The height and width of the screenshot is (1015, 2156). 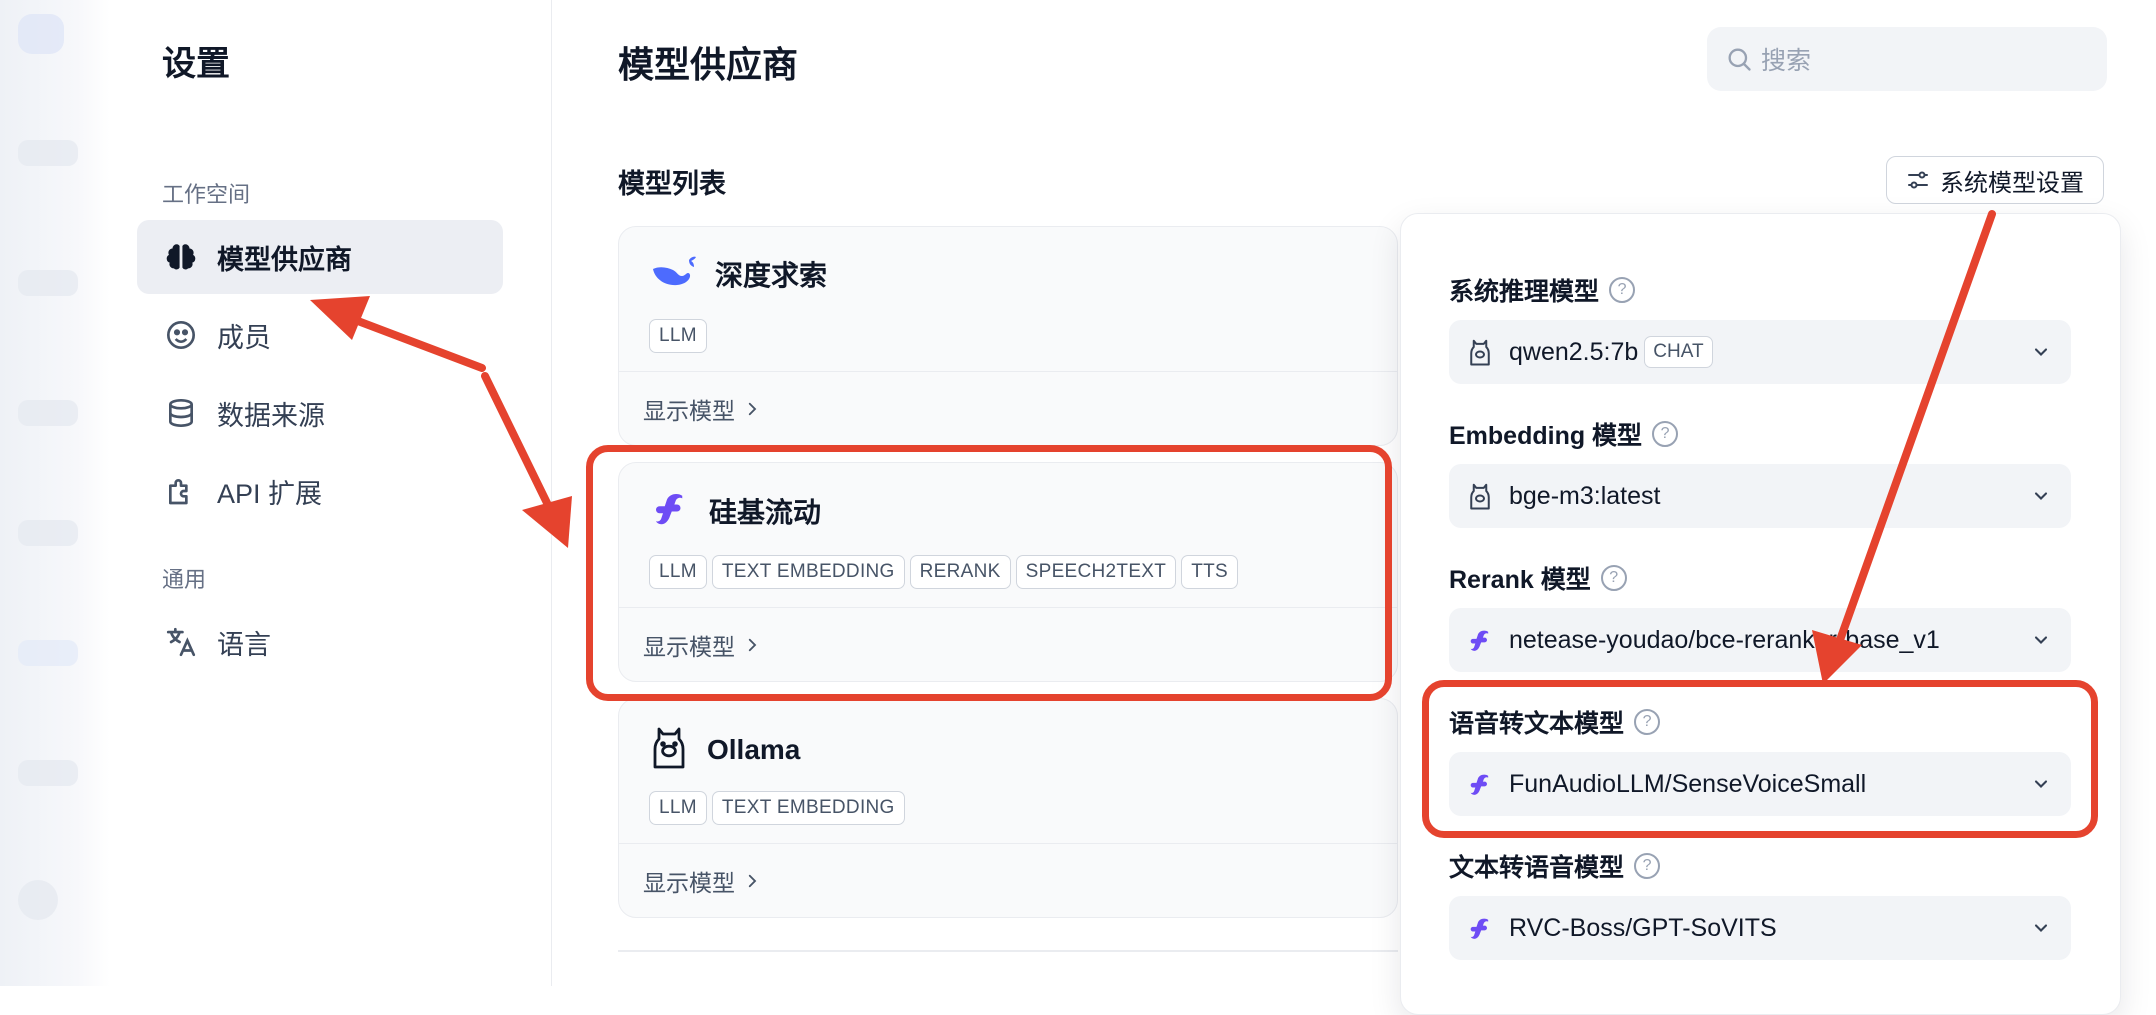 I want to click on group-label-workspace: 工作空间, so click(x=206, y=194).